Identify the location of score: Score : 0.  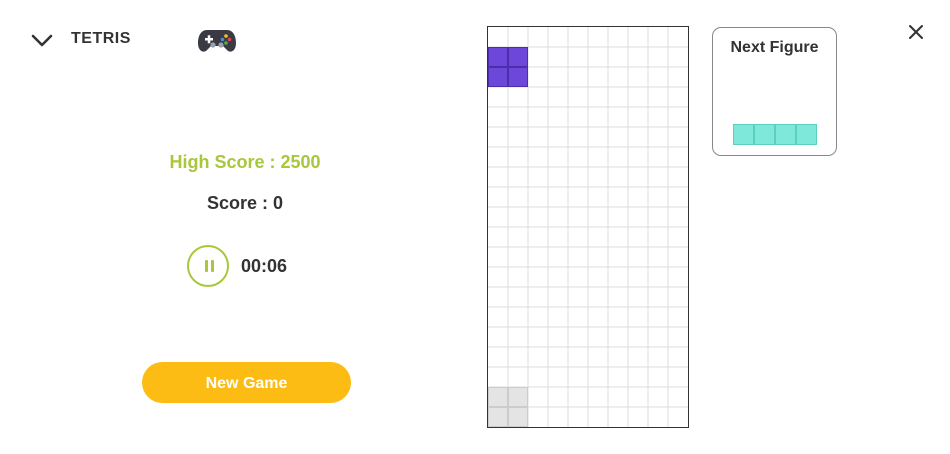
(245, 203).